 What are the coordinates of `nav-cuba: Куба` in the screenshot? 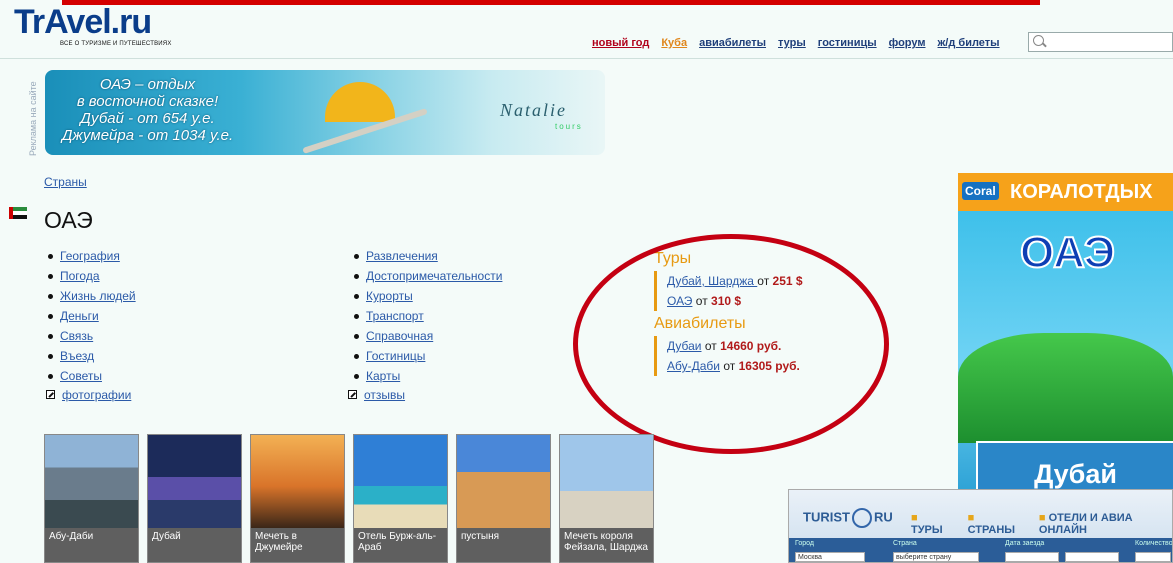 It's located at (674, 43).